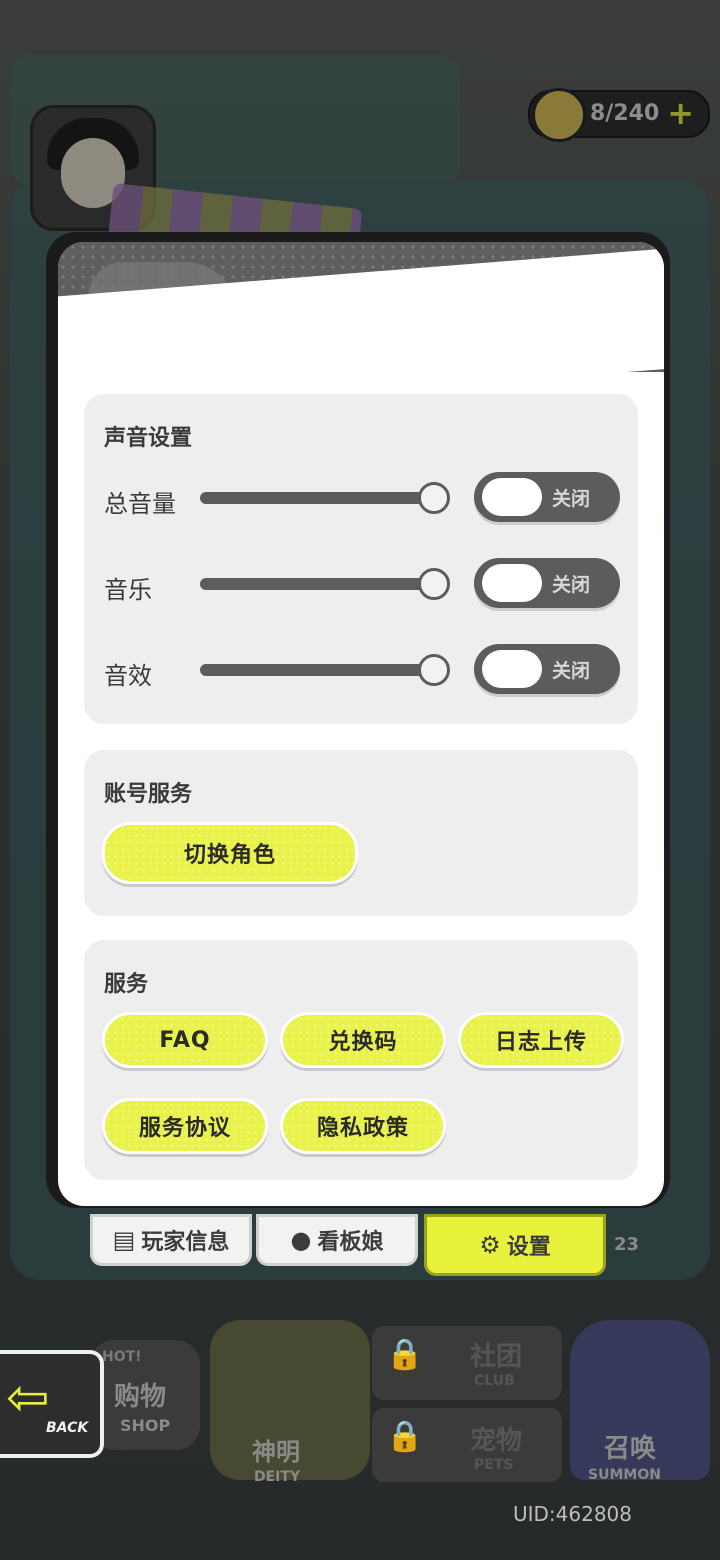  I want to click on tab-label: 设置, so click(528, 1247).